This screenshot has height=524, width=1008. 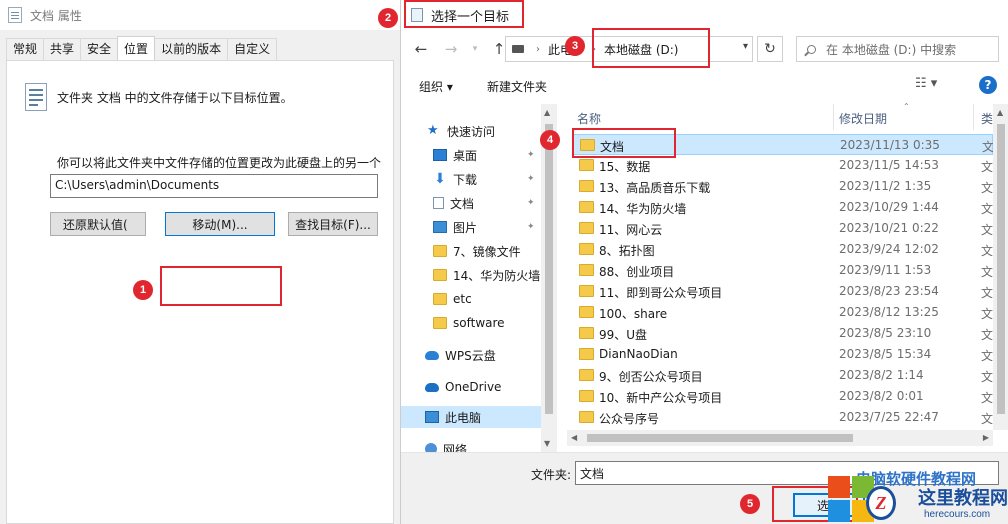 I want to click on step-badge-5: 5, so click(x=750, y=504).